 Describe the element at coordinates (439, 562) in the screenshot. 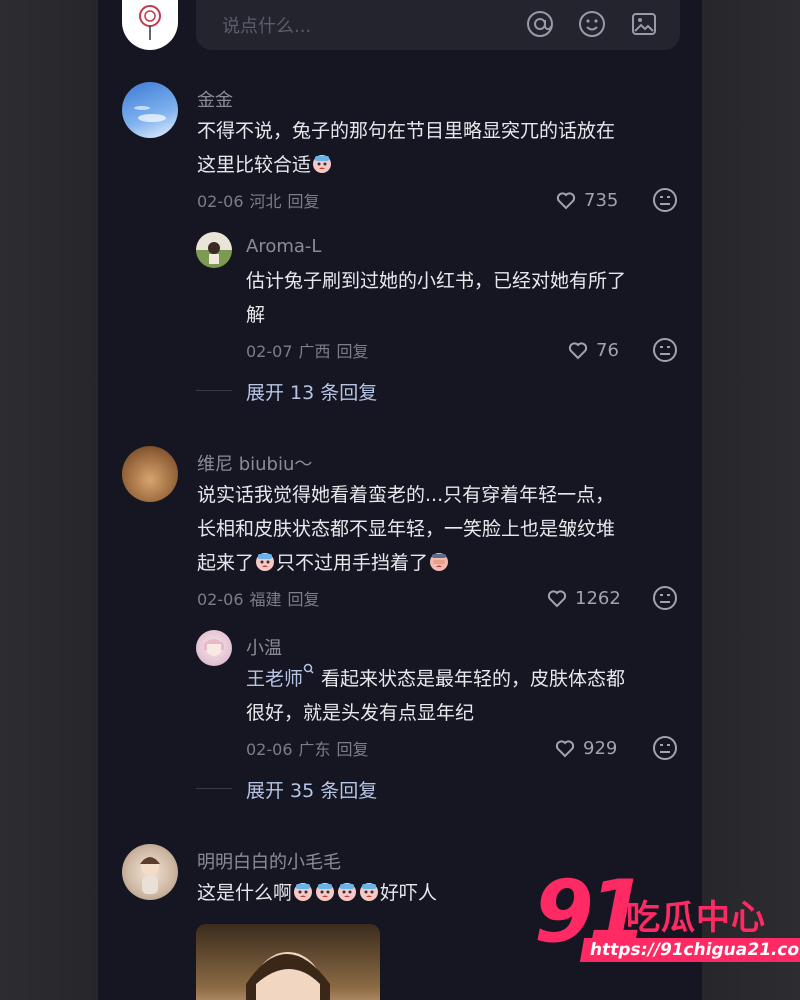

I see `facepalm-emoji-icon` at that location.